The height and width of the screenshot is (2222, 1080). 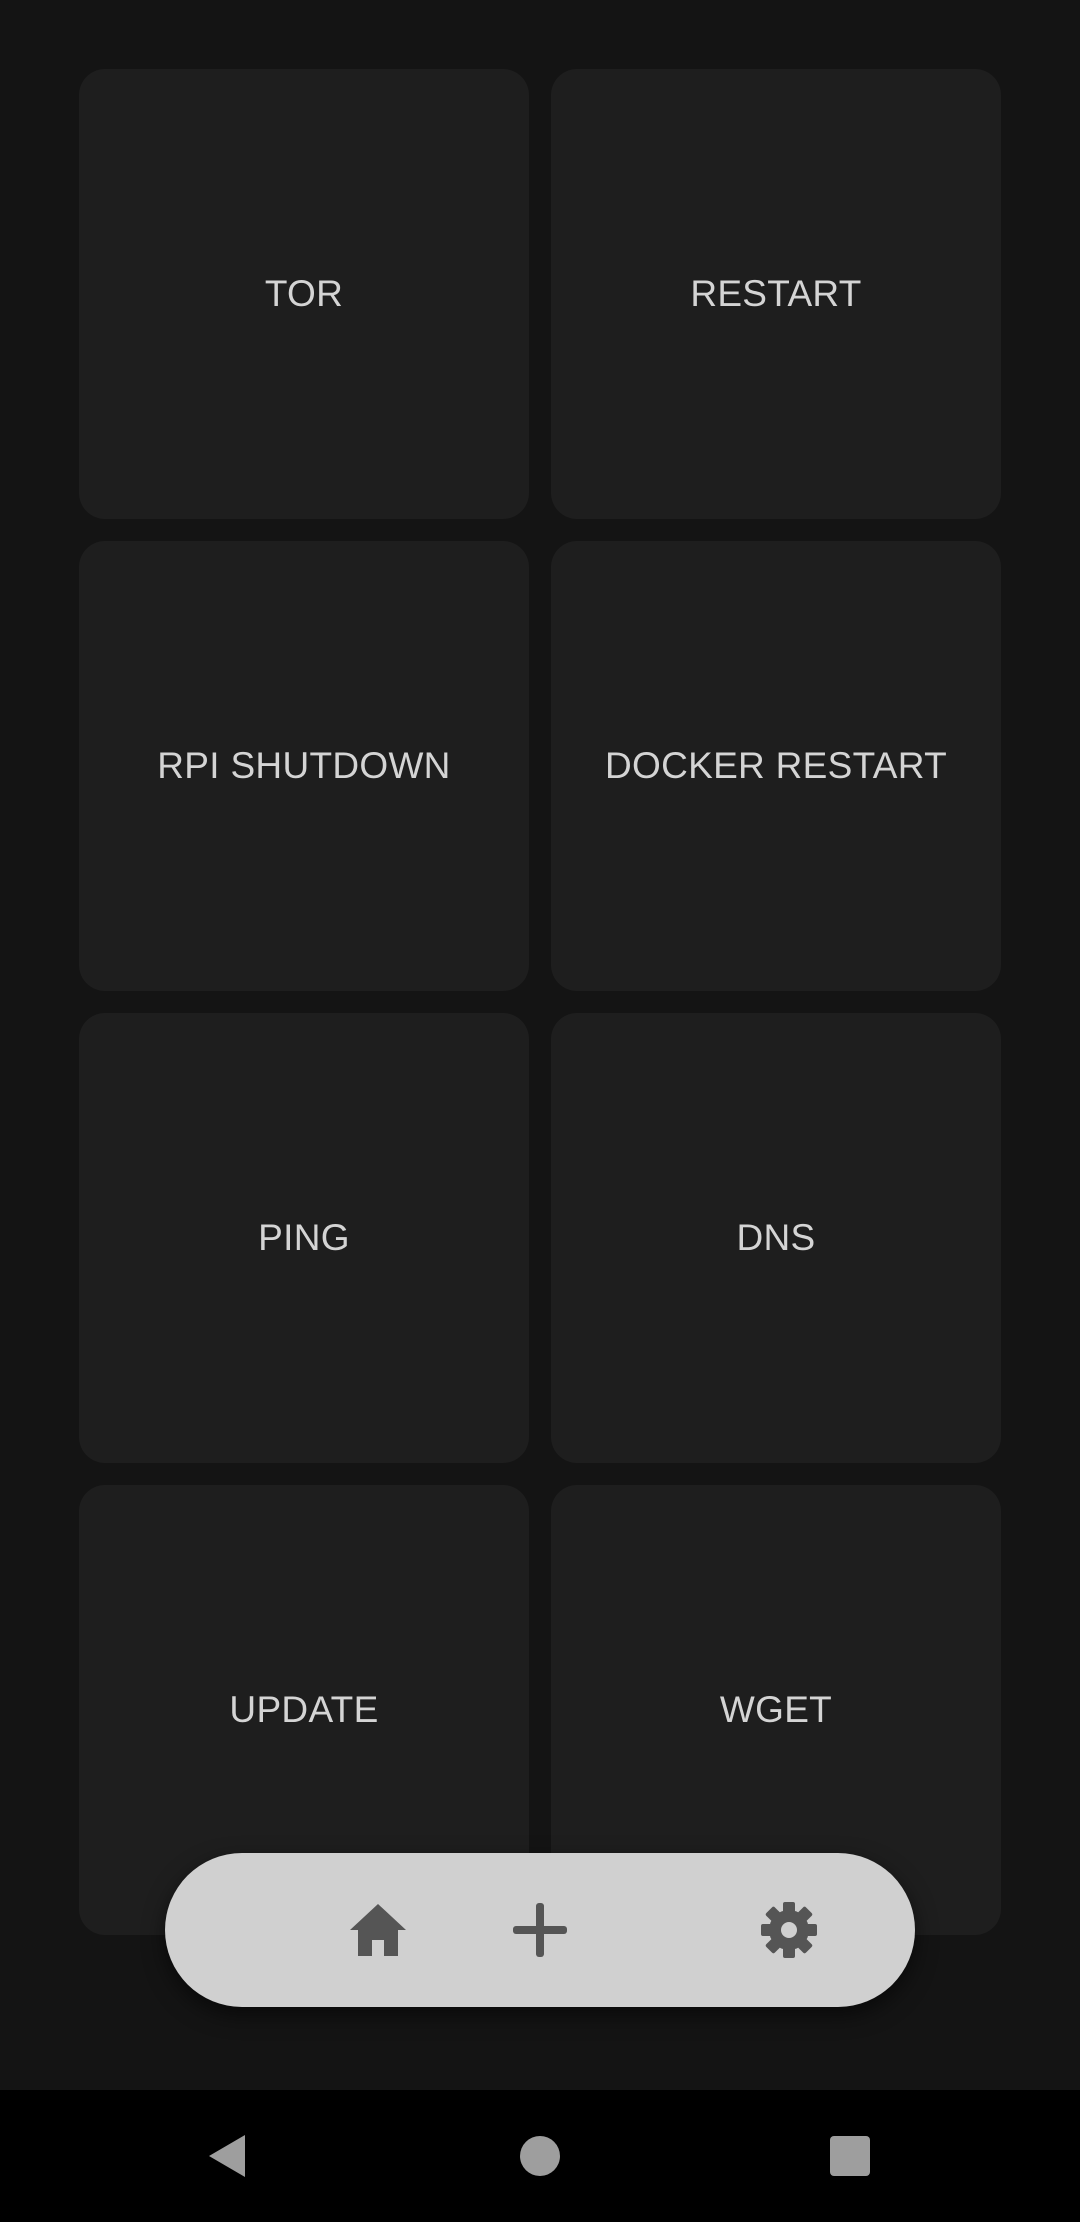 I want to click on add-button, so click(x=540, y=1930).